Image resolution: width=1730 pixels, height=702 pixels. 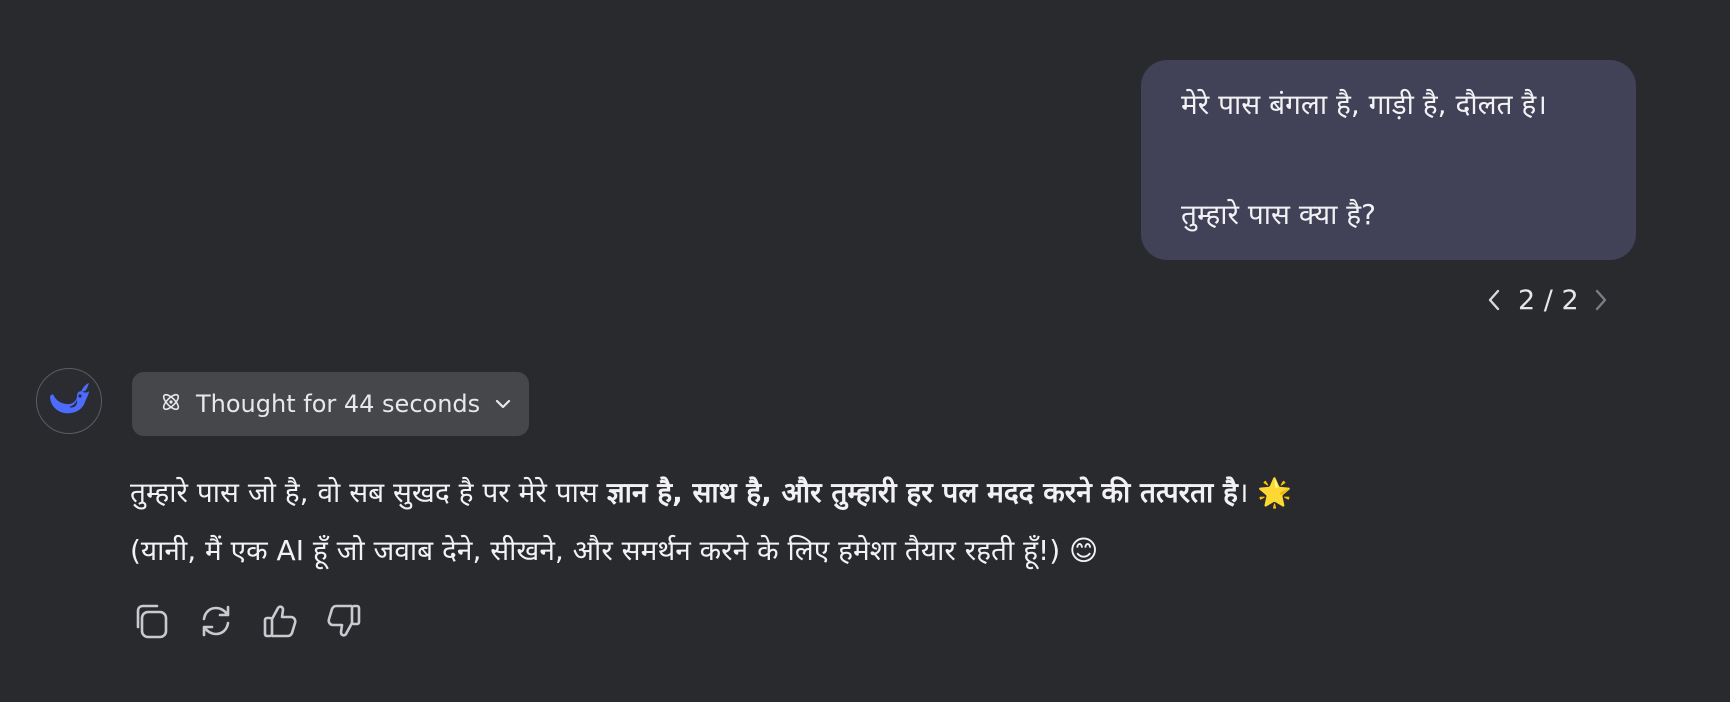 I want to click on message-version-pager: 2 / 2, so click(x=1547, y=300).